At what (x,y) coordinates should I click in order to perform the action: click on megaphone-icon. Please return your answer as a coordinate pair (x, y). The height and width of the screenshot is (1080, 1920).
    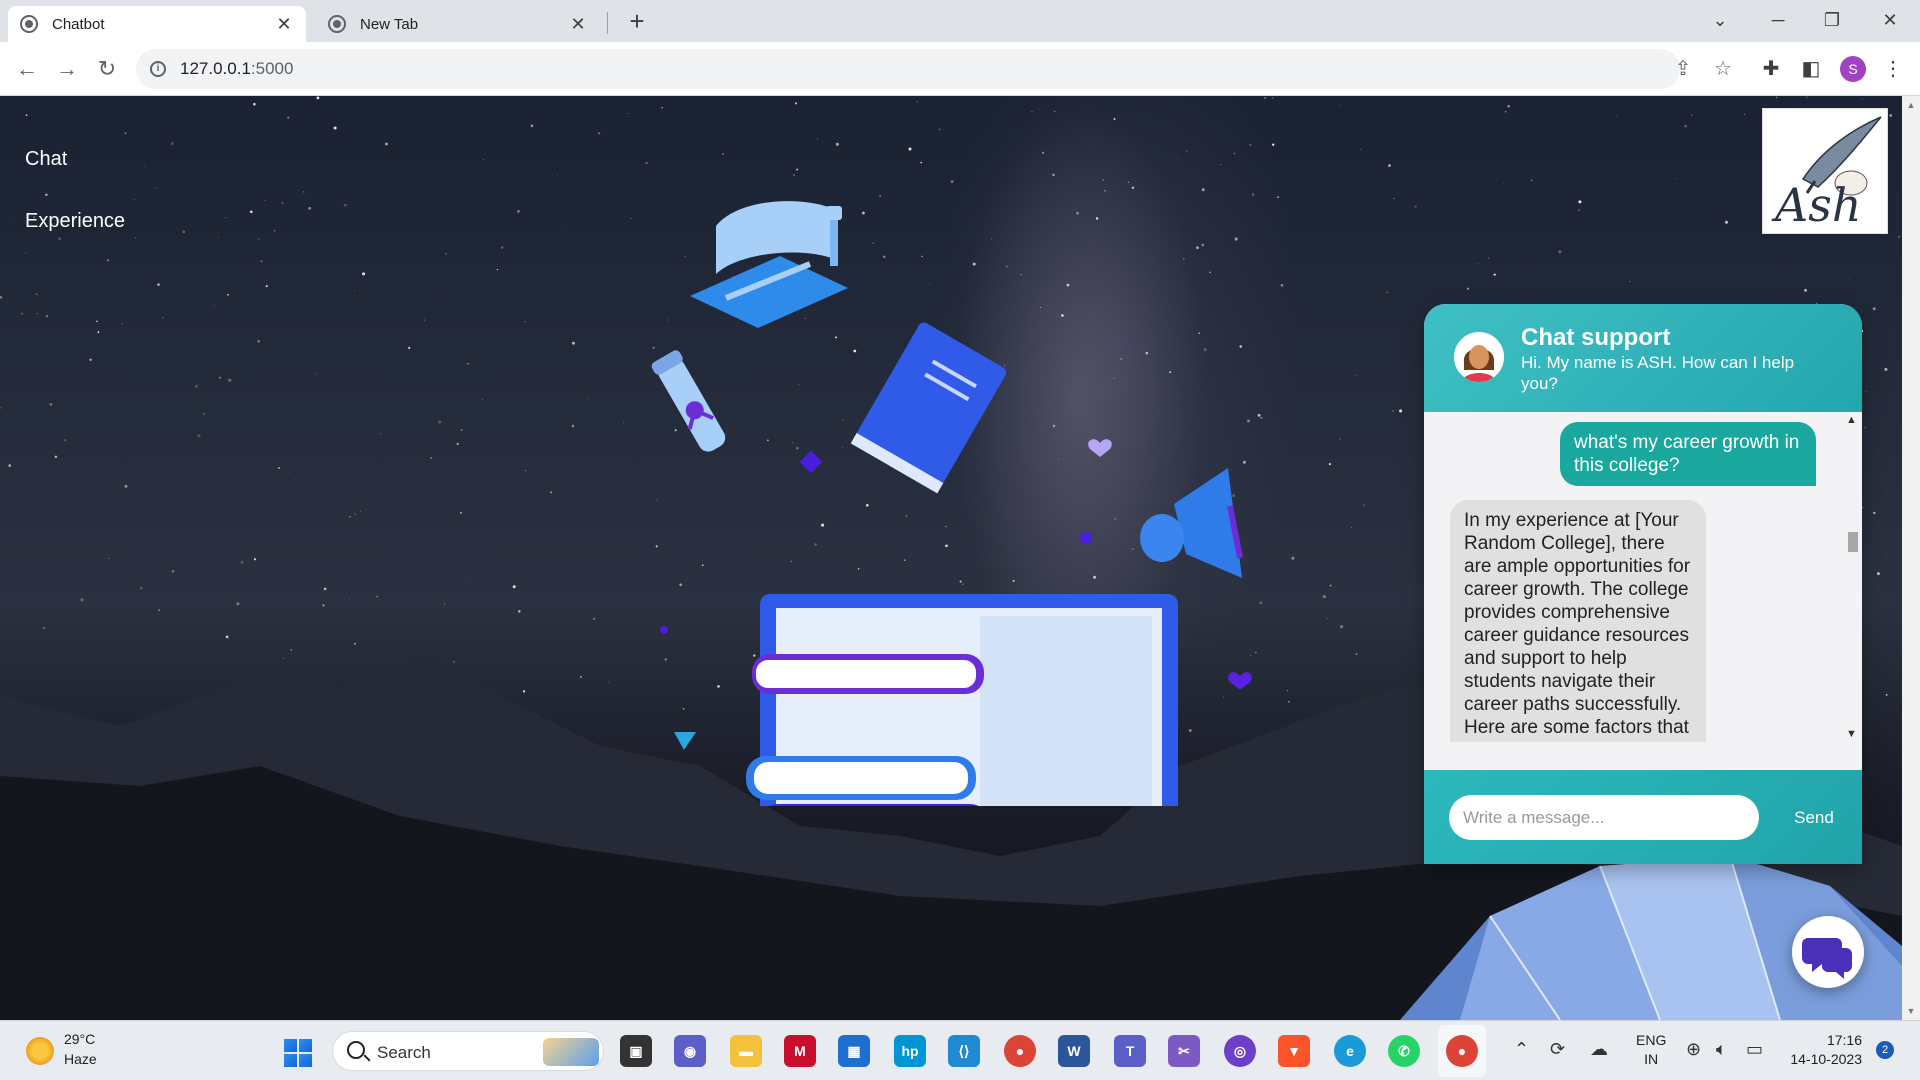
    Looking at the image, I should click on (1191, 523).